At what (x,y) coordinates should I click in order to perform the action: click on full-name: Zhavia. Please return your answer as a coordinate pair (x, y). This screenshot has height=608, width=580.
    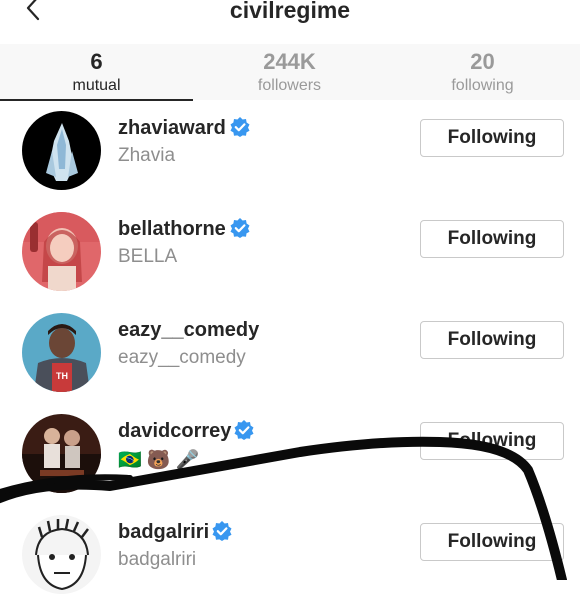
    Looking at the image, I should click on (147, 155).